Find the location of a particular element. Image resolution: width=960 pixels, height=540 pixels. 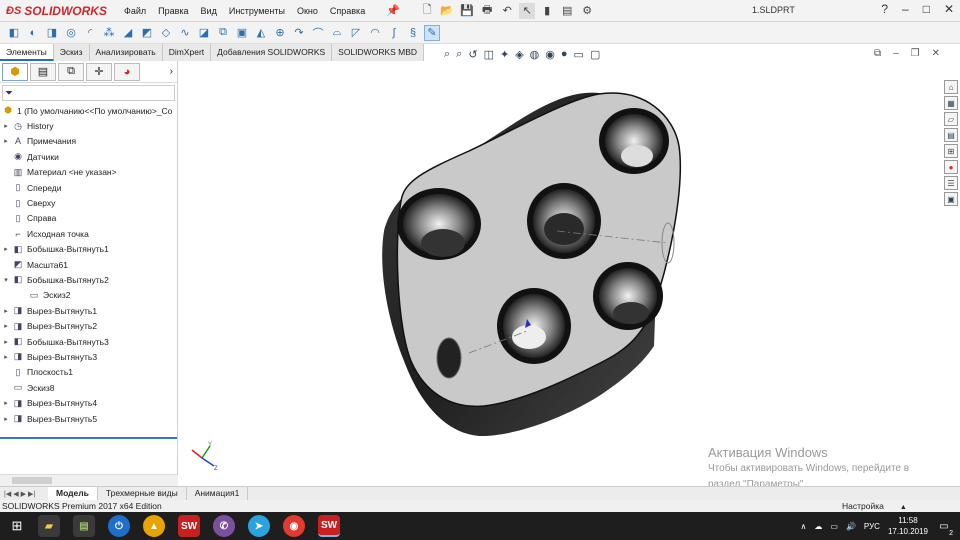

property-manager-tab-icon: ▤ is located at coordinates (43, 71).